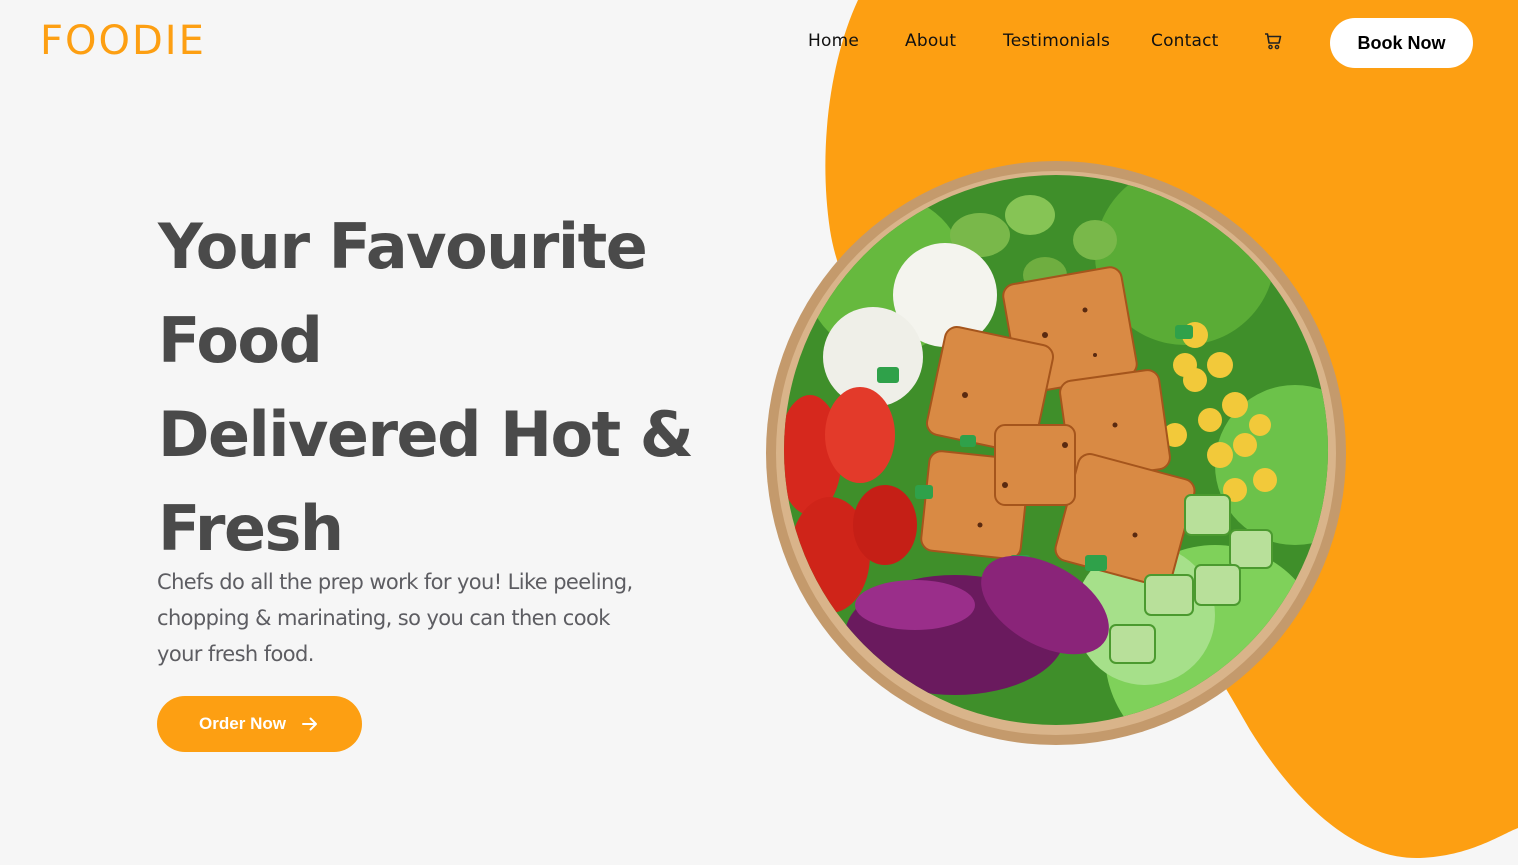 This screenshot has width=1518, height=865. I want to click on arrow-right-icon, so click(309, 724).